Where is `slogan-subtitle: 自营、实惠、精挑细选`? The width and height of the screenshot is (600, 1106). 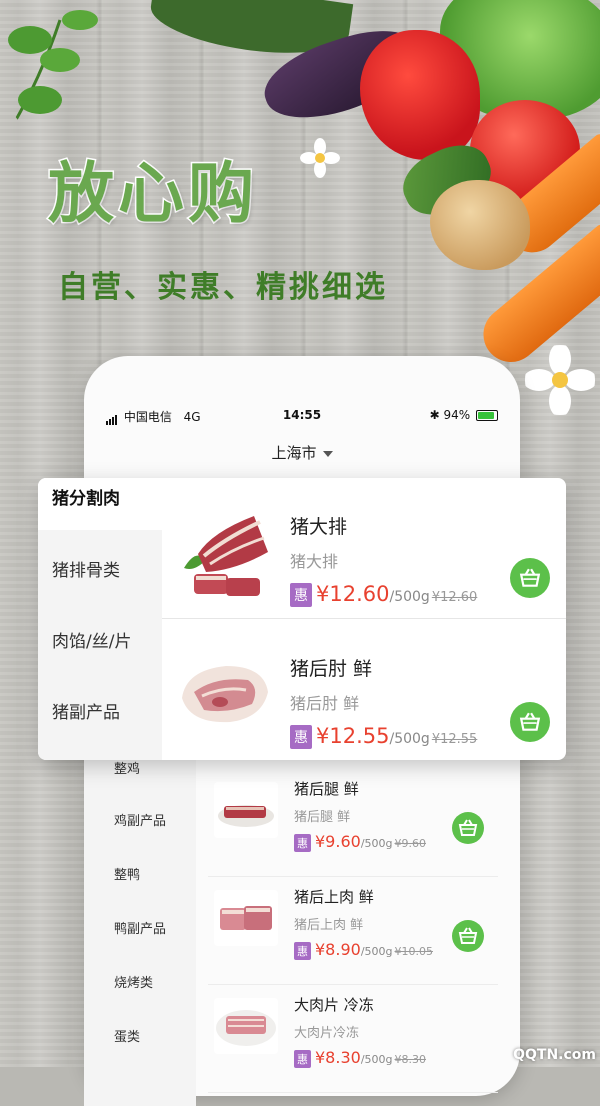
slogan-subtitle: 自营、实惠、精挑细选 is located at coordinates (223, 287).